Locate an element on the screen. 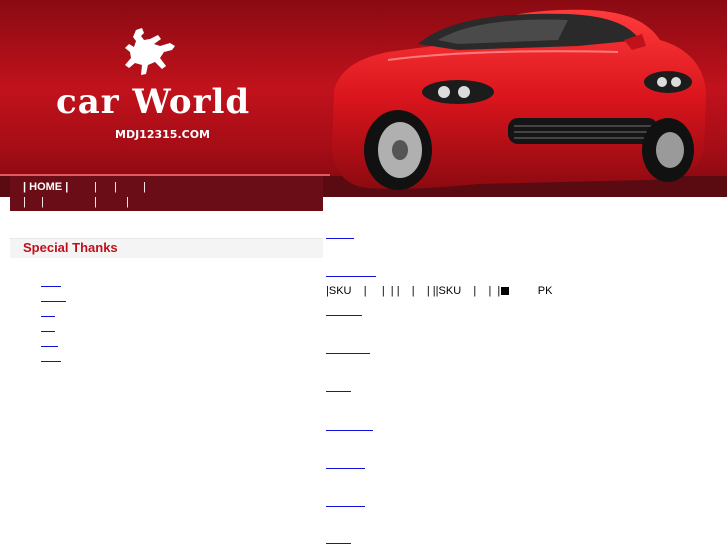  main-nav: | HOME | | | | | | | | is located at coordinates (166, 193).